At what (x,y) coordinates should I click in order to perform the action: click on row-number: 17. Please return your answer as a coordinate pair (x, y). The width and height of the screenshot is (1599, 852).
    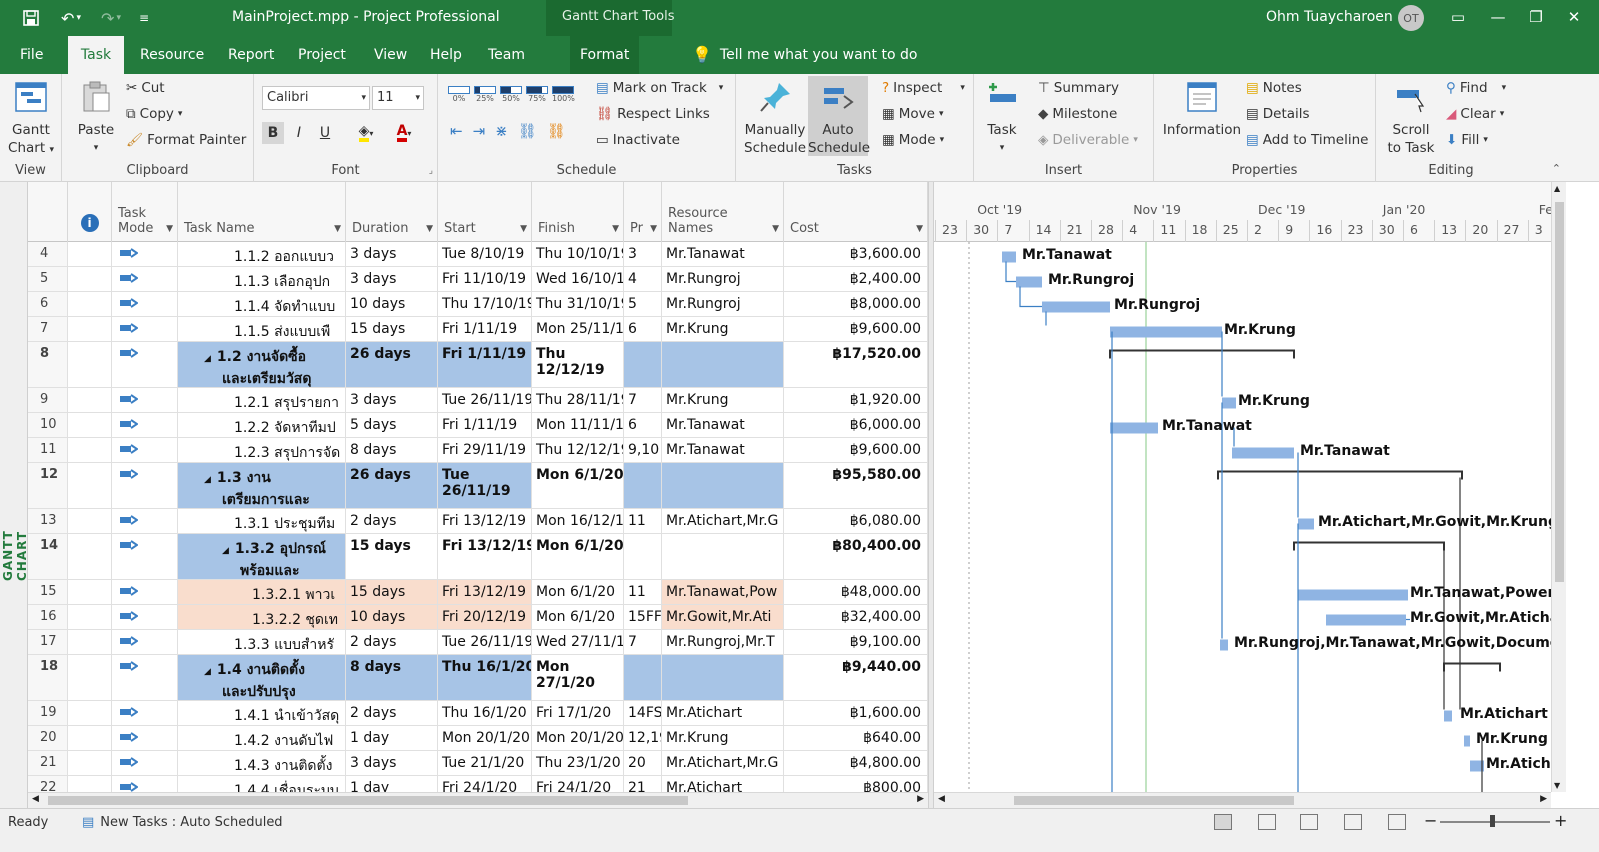
    Looking at the image, I should click on (48, 642).